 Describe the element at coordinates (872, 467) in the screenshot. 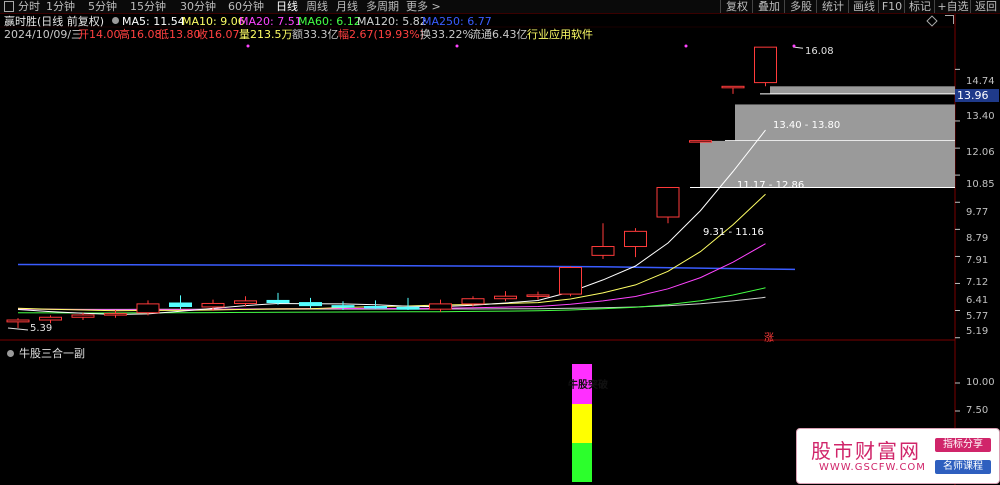

I see `watermark-url: WWW.GSCFW.COM` at that location.